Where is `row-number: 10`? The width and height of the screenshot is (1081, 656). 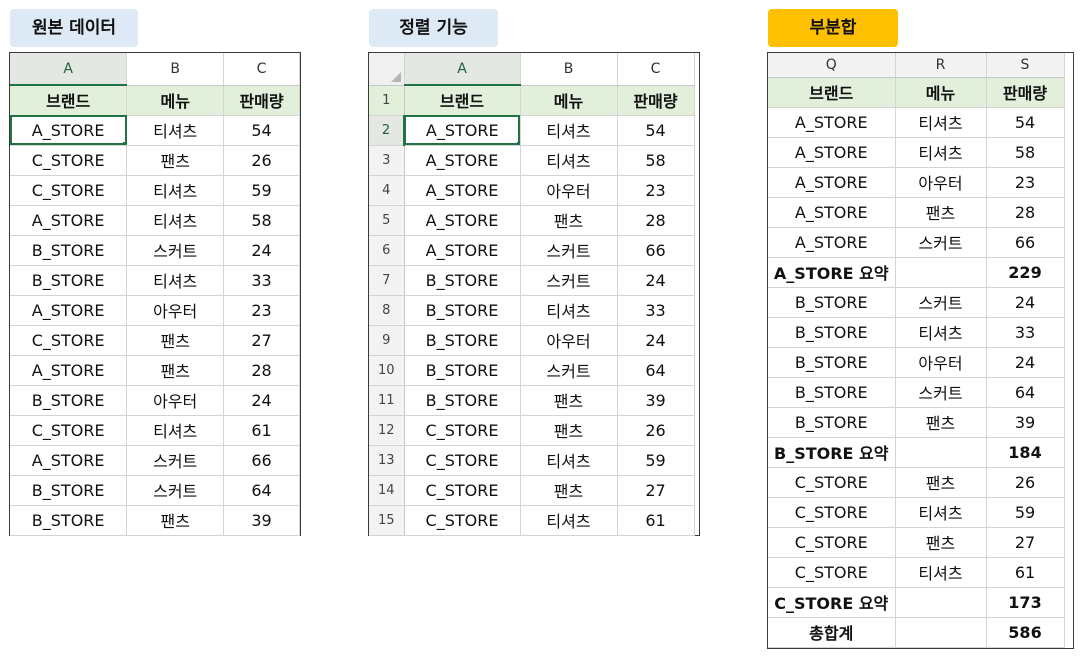
row-number: 10 is located at coordinates (387, 370).